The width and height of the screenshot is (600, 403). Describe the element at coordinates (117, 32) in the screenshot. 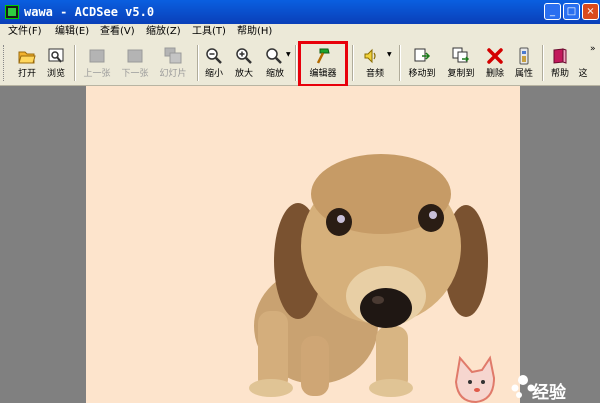

I see `menu-view: 查看(V)` at that location.